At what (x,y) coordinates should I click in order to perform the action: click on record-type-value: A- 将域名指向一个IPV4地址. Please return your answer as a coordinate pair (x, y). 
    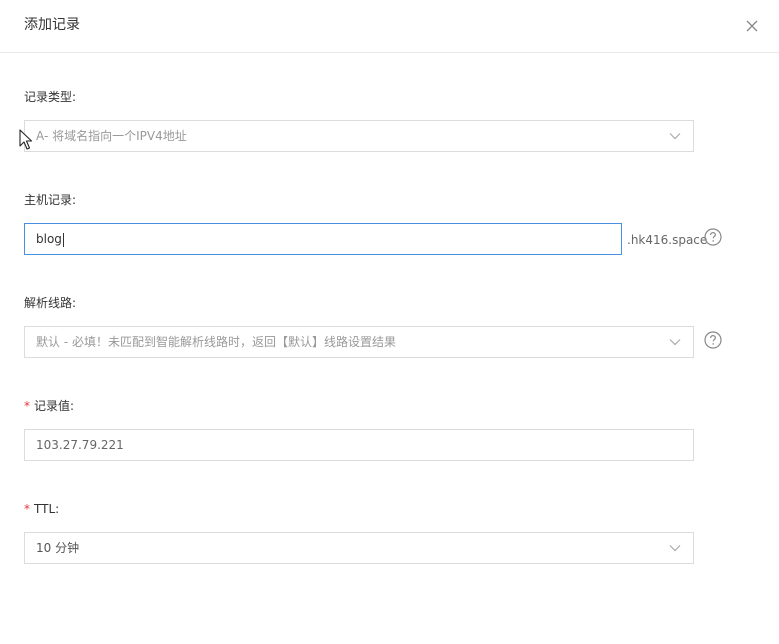
    Looking at the image, I should click on (111, 136).